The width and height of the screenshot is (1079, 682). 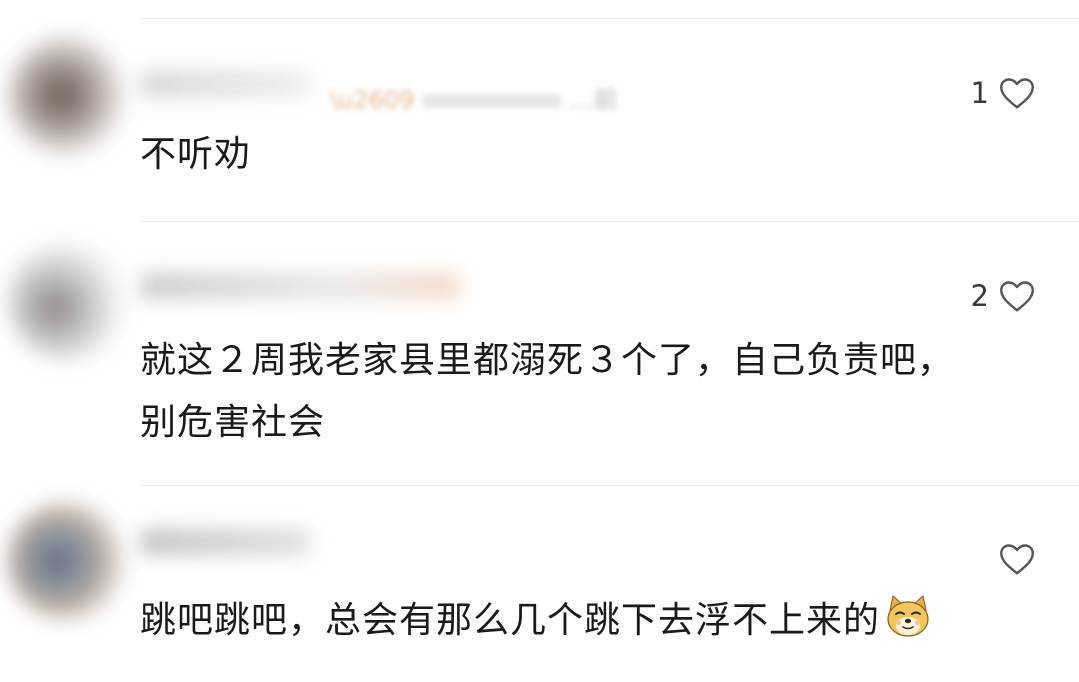 What do you see at coordinates (474, 100) in the screenshot?
I see `comment-meta-blurred: \u2609 …前` at bounding box center [474, 100].